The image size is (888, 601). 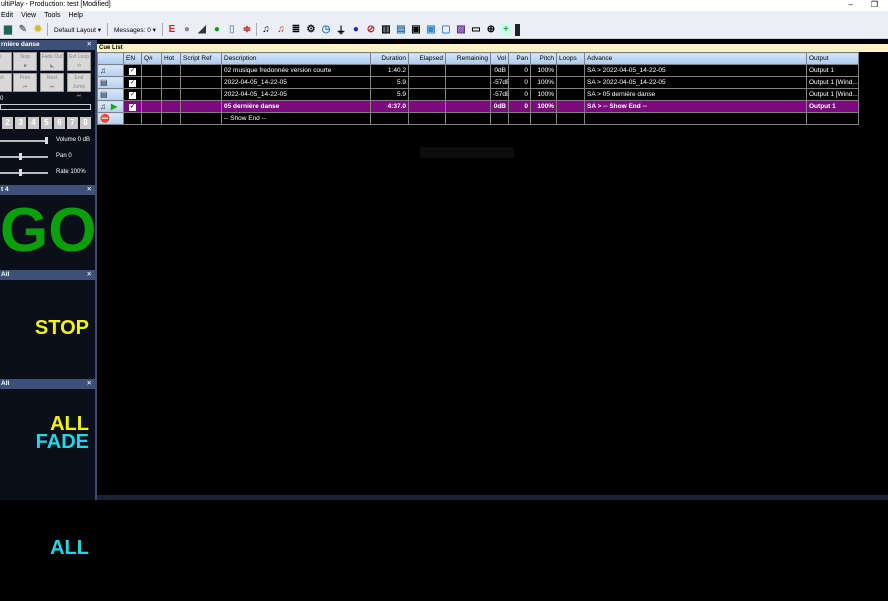 What do you see at coordinates (296, 30) in the screenshot?
I see `playlist-icon: ≣` at bounding box center [296, 30].